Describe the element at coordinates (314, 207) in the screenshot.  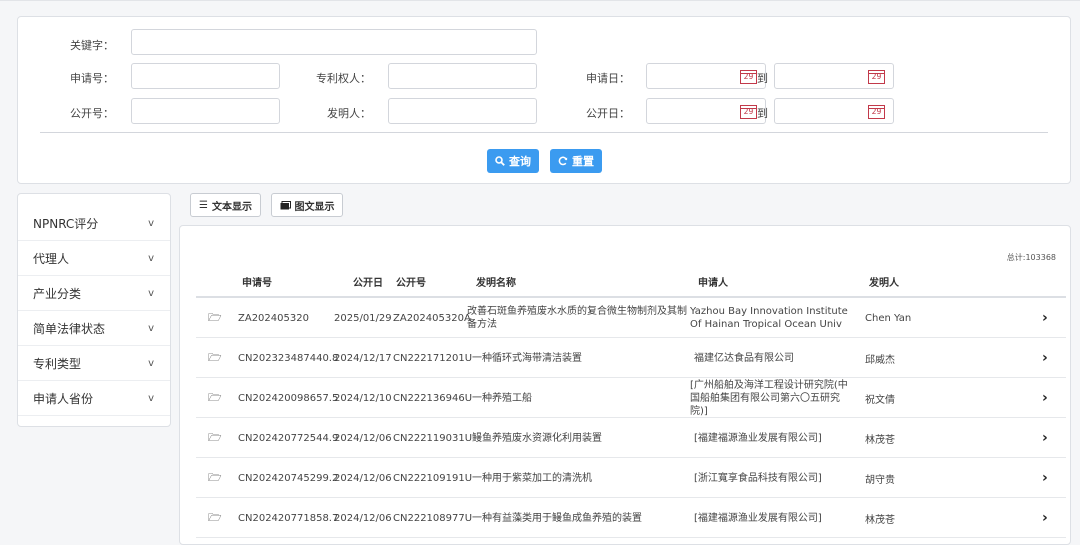
I see `image-view-label: 图文显示` at that location.